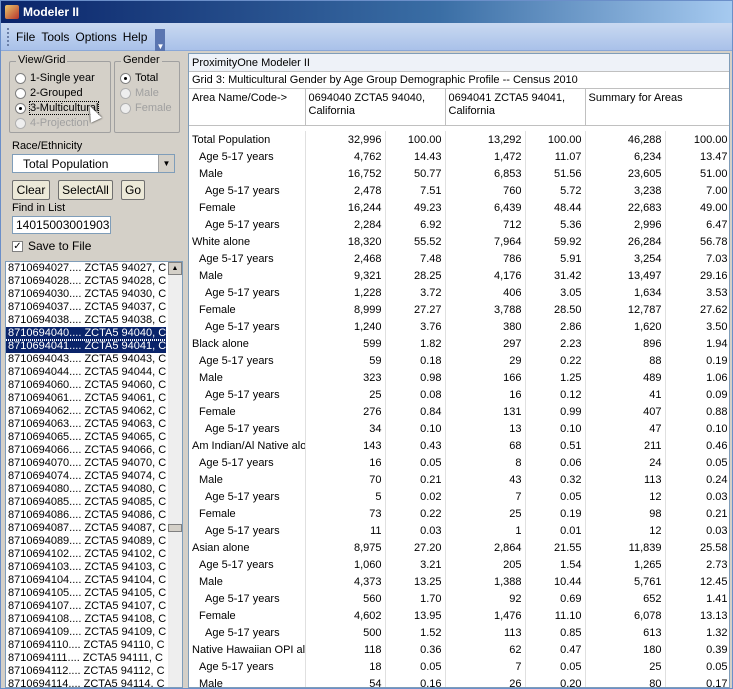 This screenshot has height=689, width=733. Describe the element at coordinates (86, 372) in the screenshot. I see `list-item: 8710694044.... ZCTA5 94044, C` at that location.